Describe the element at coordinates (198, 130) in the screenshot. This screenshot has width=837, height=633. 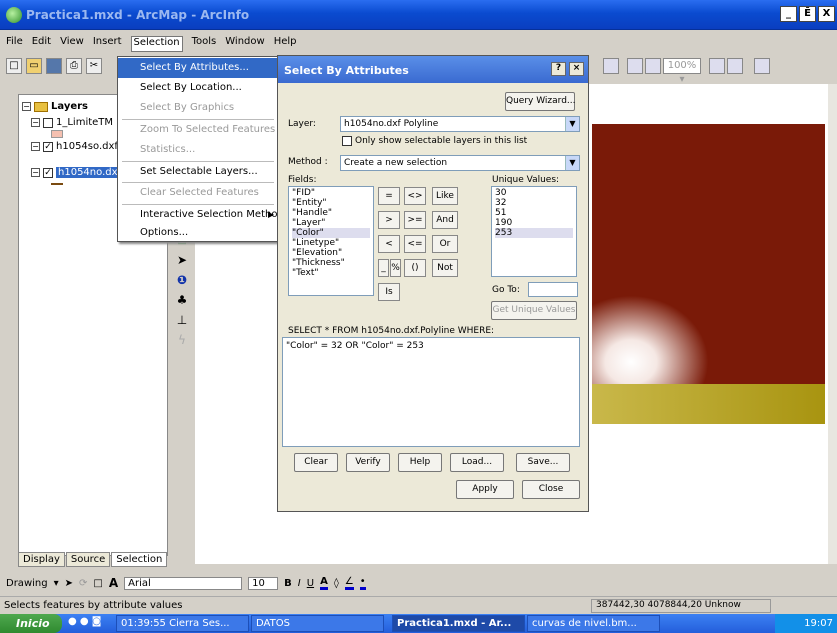
I see `menu-item-zoom-to-selected: Zoom To Selected Features` at that location.